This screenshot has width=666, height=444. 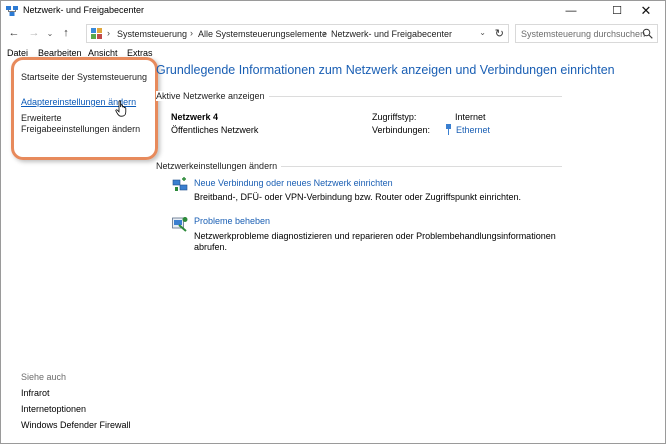 I want to click on up-arrow-icon: ↑, so click(x=66, y=33).